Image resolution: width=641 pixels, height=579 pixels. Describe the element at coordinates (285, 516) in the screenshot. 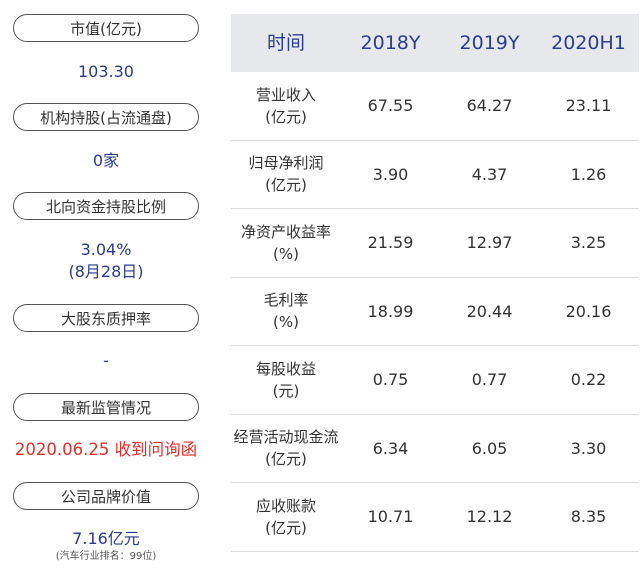

I see `row-label: 应收账款 (亿元)` at that location.